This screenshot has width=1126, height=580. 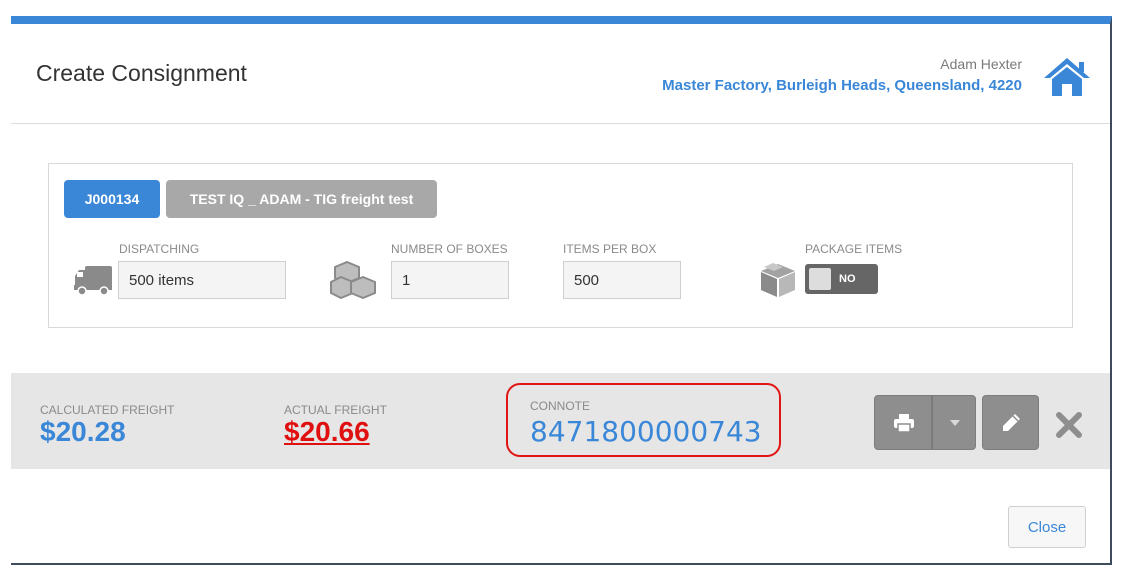 What do you see at coordinates (450, 280) in the screenshot?
I see `number-of-boxes-input` at bounding box center [450, 280].